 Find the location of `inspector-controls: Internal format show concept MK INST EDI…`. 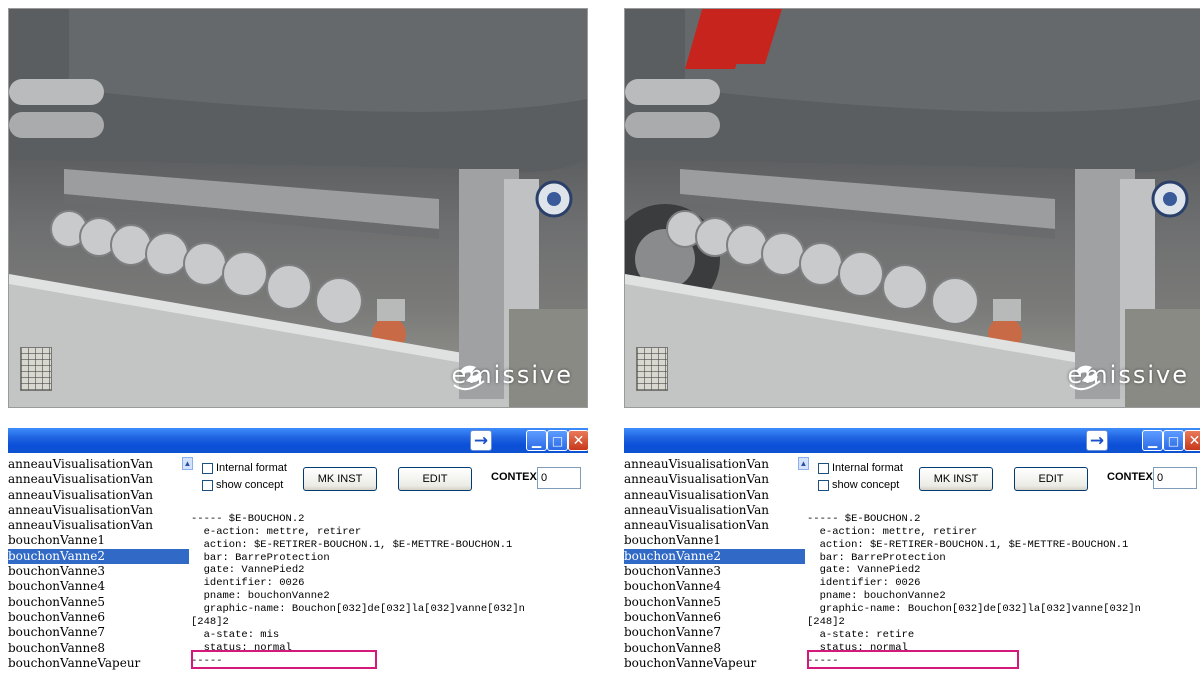

inspector-controls: Internal format show concept MK INST EDI… is located at coordinates (393, 478).